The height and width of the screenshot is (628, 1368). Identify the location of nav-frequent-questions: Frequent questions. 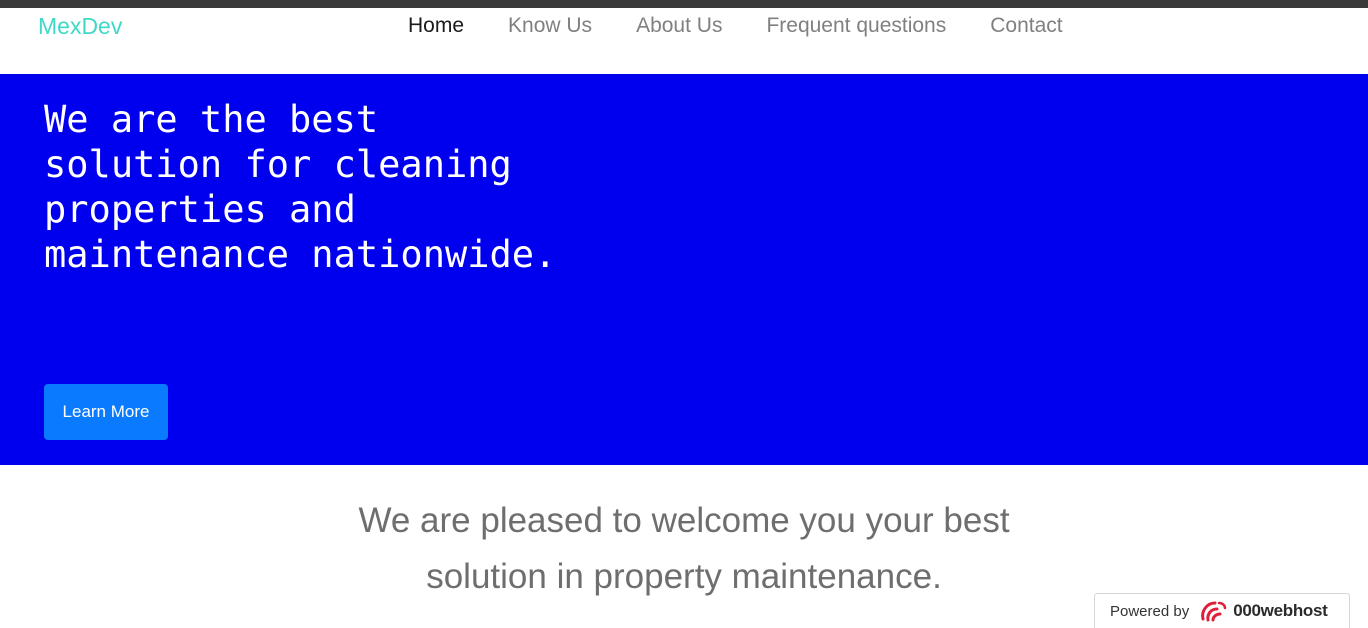
(856, 26).